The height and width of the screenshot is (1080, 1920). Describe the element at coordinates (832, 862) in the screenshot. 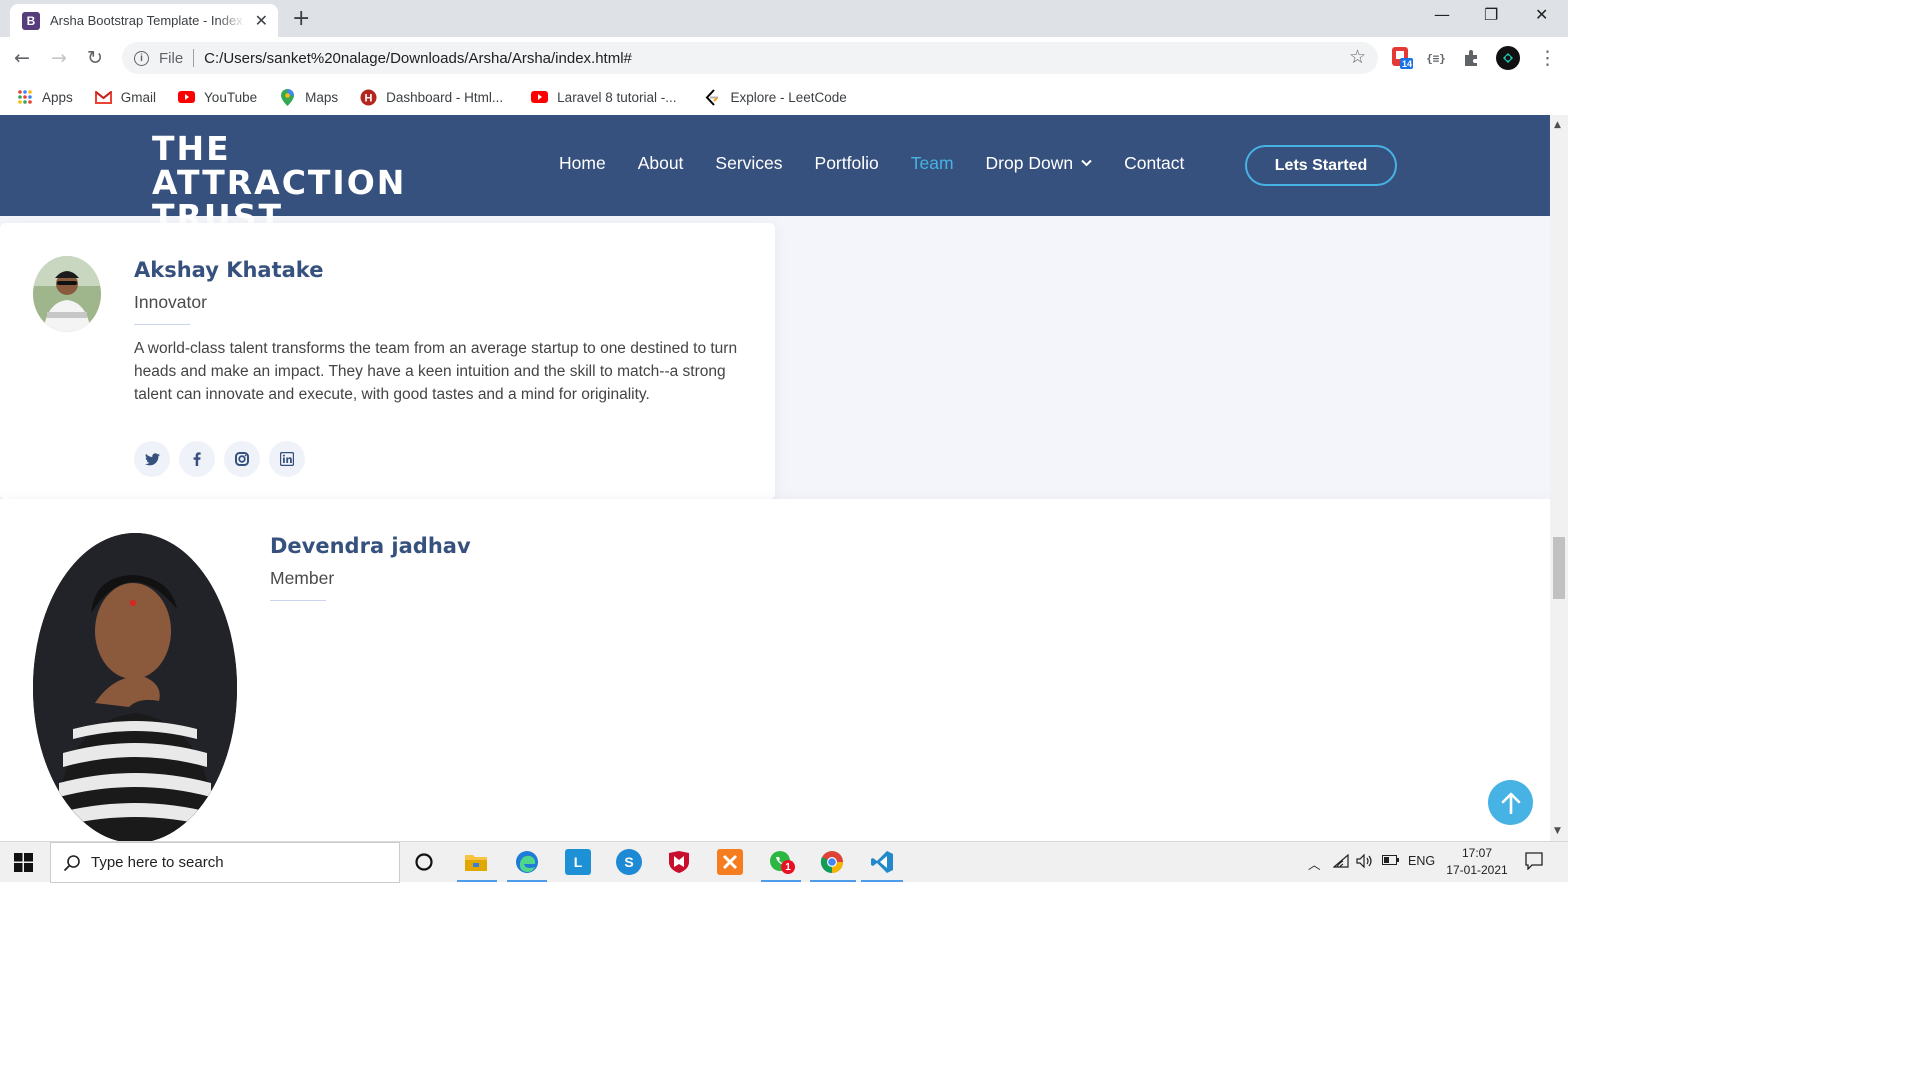

I see `chrome-icon` at that location.